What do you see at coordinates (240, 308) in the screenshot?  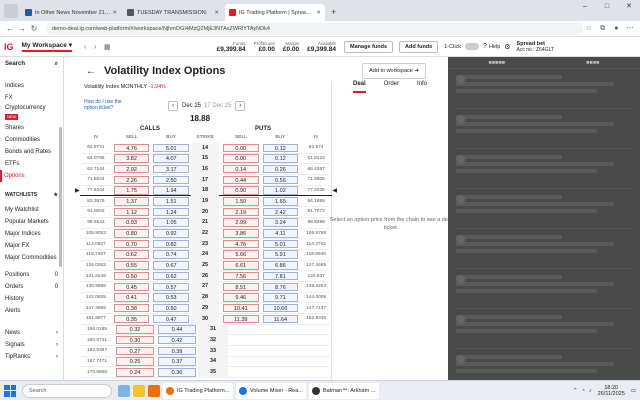 I see `put-sell-price: 10.41` at bounding box center [240, 308].